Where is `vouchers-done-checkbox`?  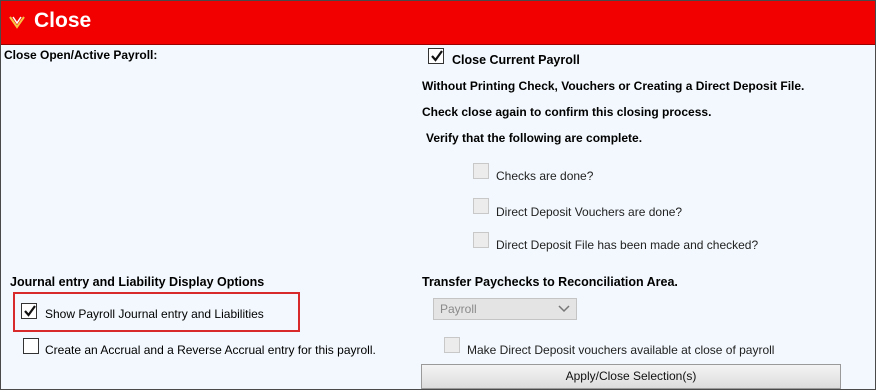 vouchers-done-checkbox is located at coordinates (481, 206).